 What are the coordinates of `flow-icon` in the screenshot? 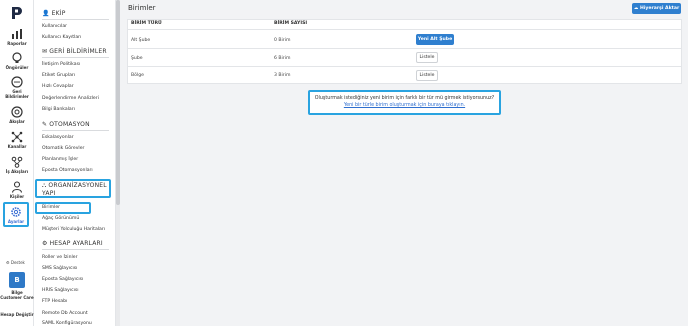 It's located at (17, 112).